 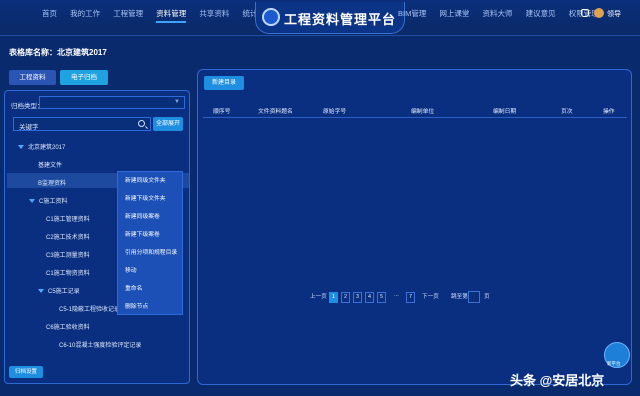 I want to click on col-compile-date: 编制日期, so click(x=505, y=112).